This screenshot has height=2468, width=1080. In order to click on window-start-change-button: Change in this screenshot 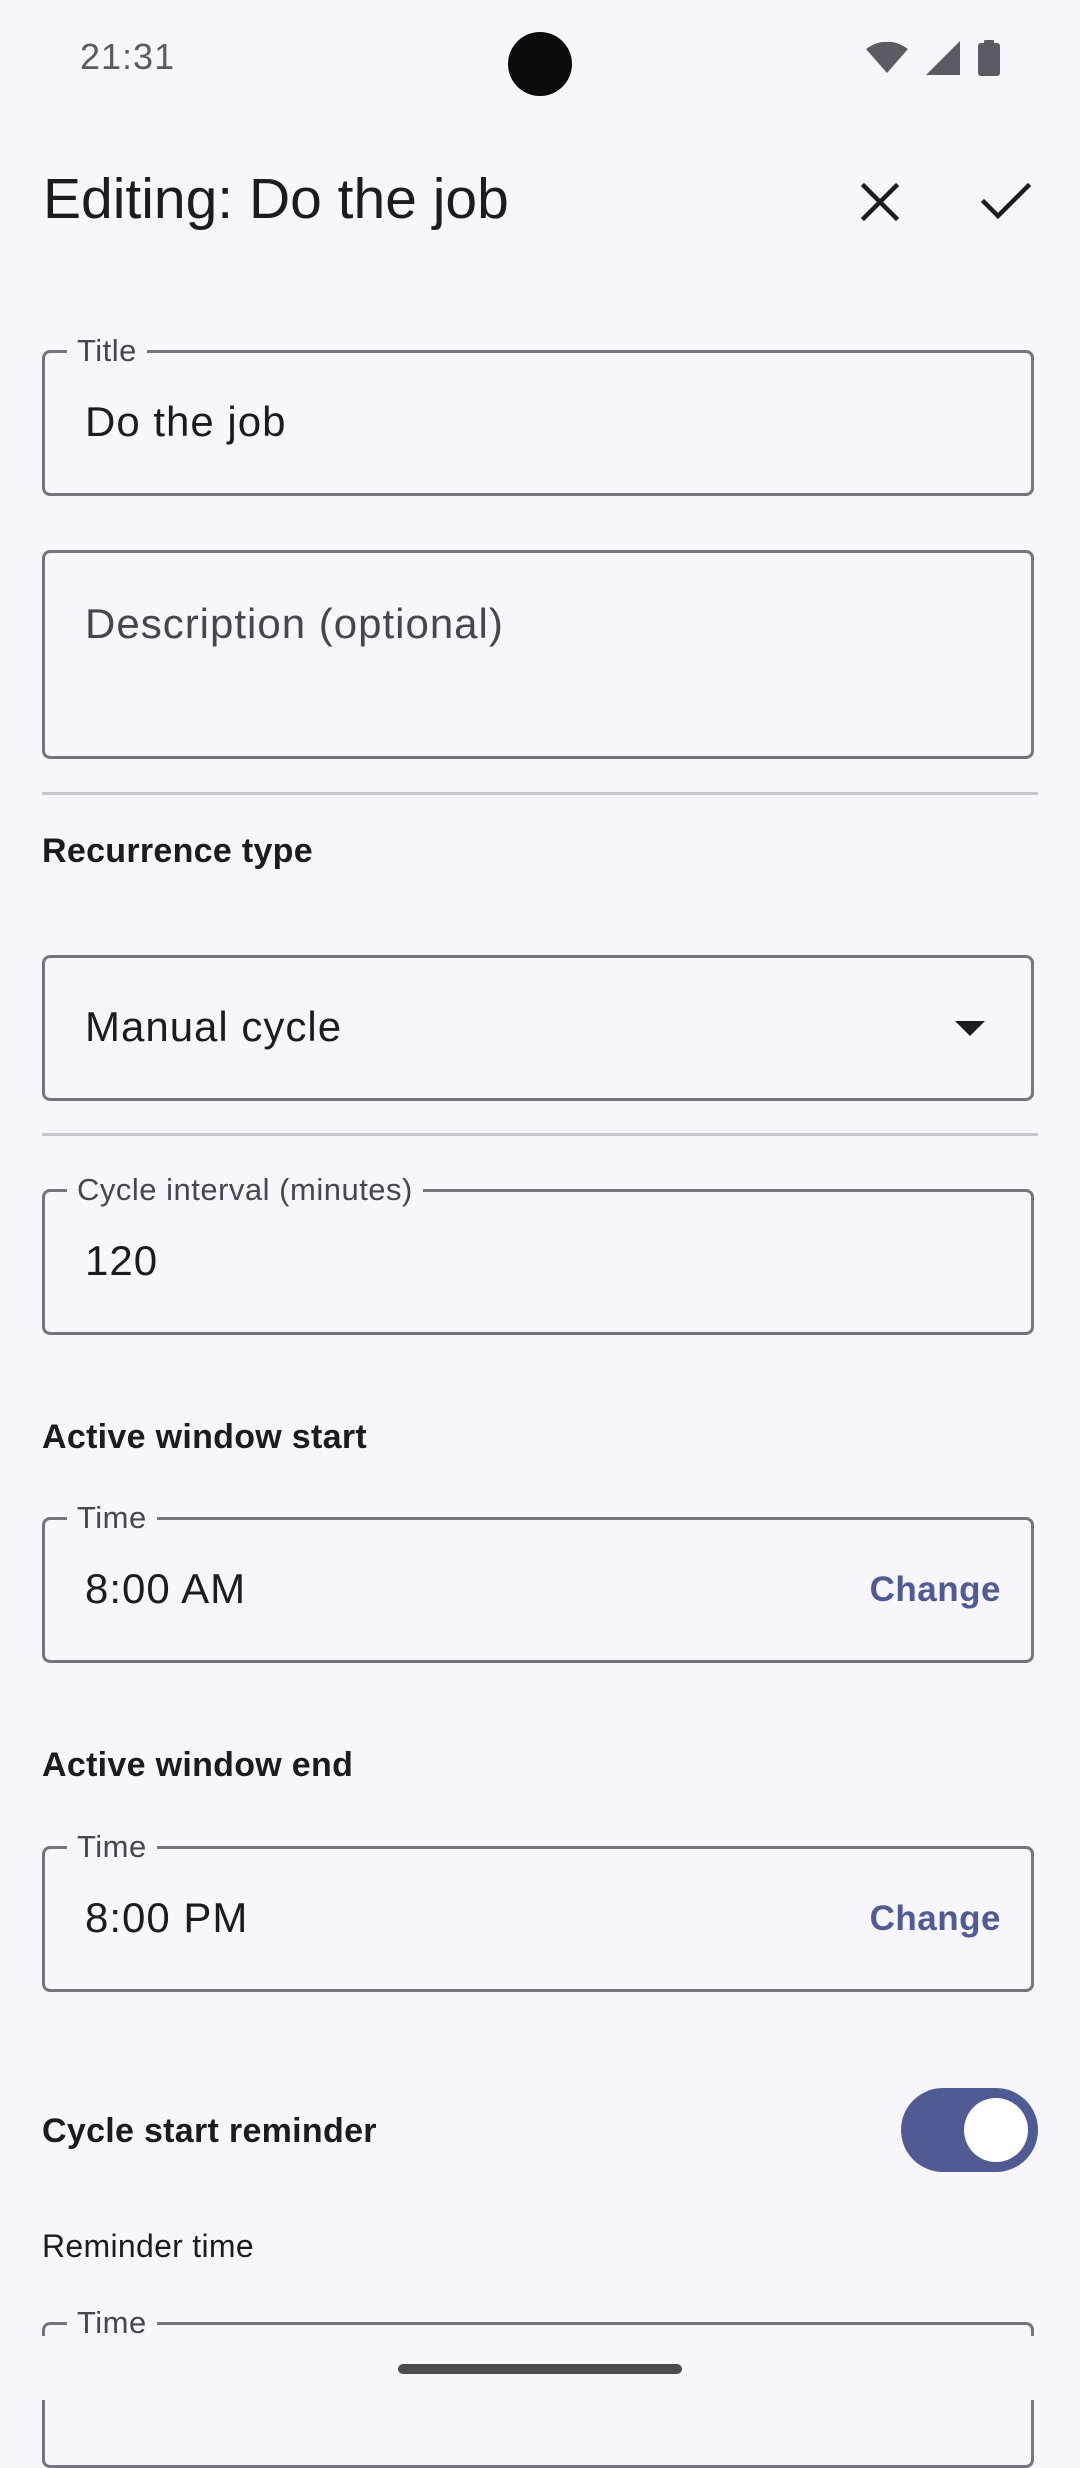, I will do `click(935, 1590)`.